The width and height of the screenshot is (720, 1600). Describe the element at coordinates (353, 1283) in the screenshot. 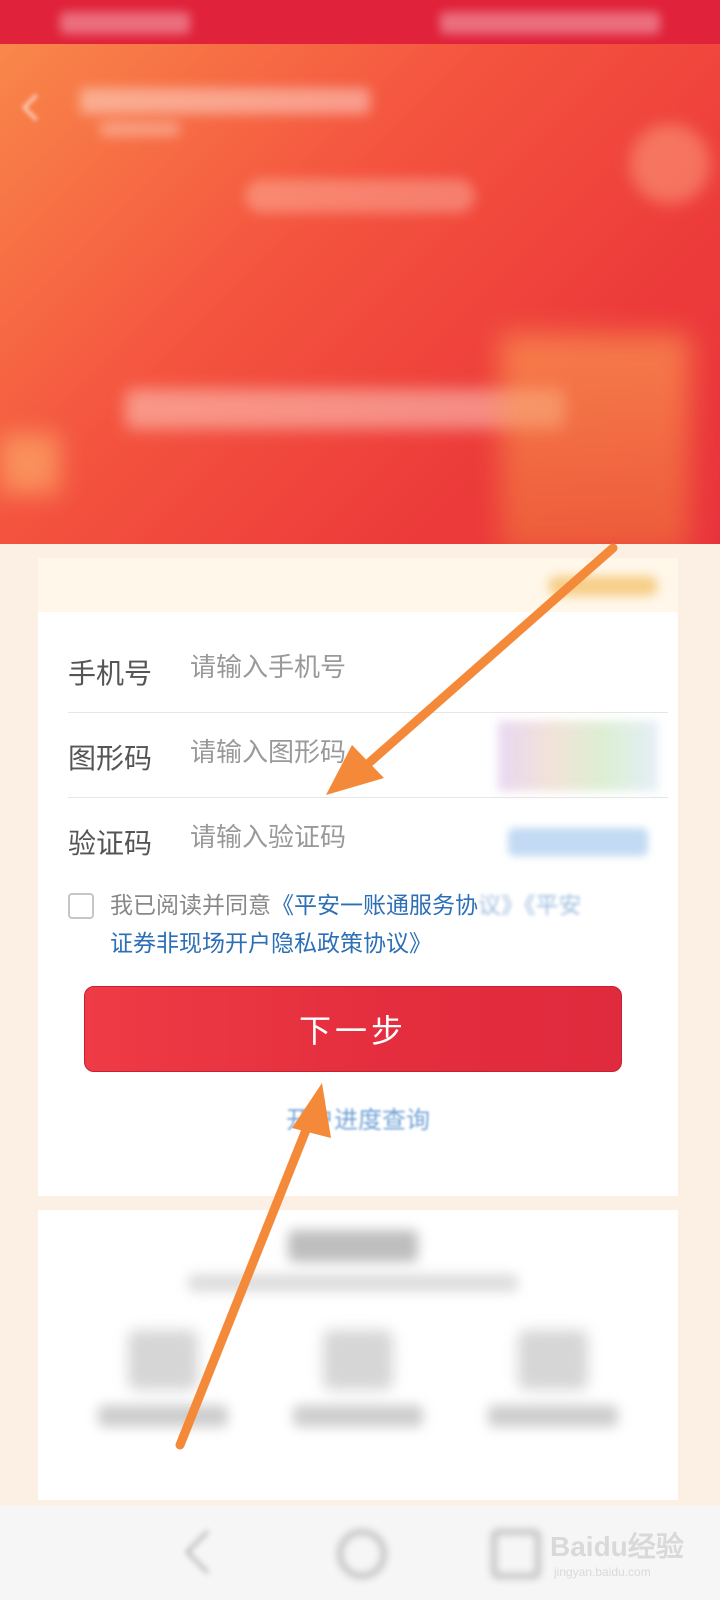

I see `help-card-subtitle` at that location.